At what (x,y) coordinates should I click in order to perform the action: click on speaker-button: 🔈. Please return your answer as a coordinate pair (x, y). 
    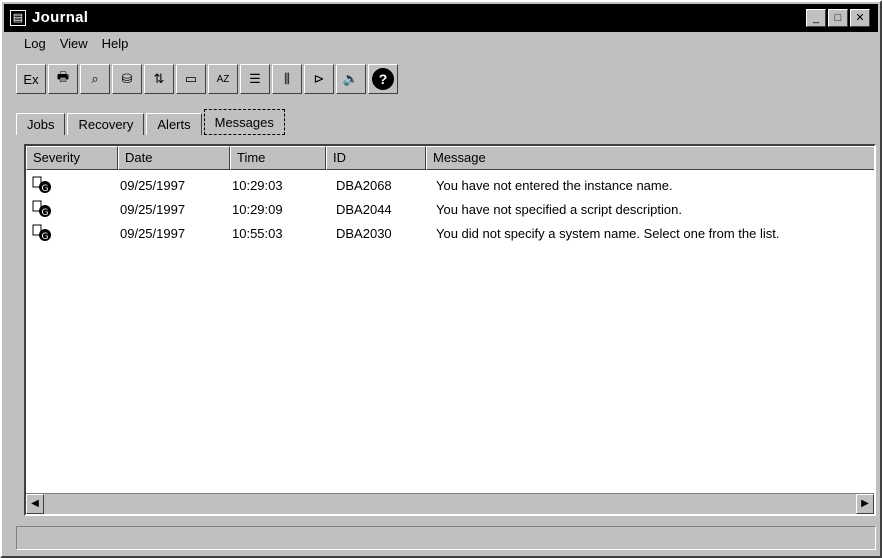
    Looking at the image, I should click on (351, 79).